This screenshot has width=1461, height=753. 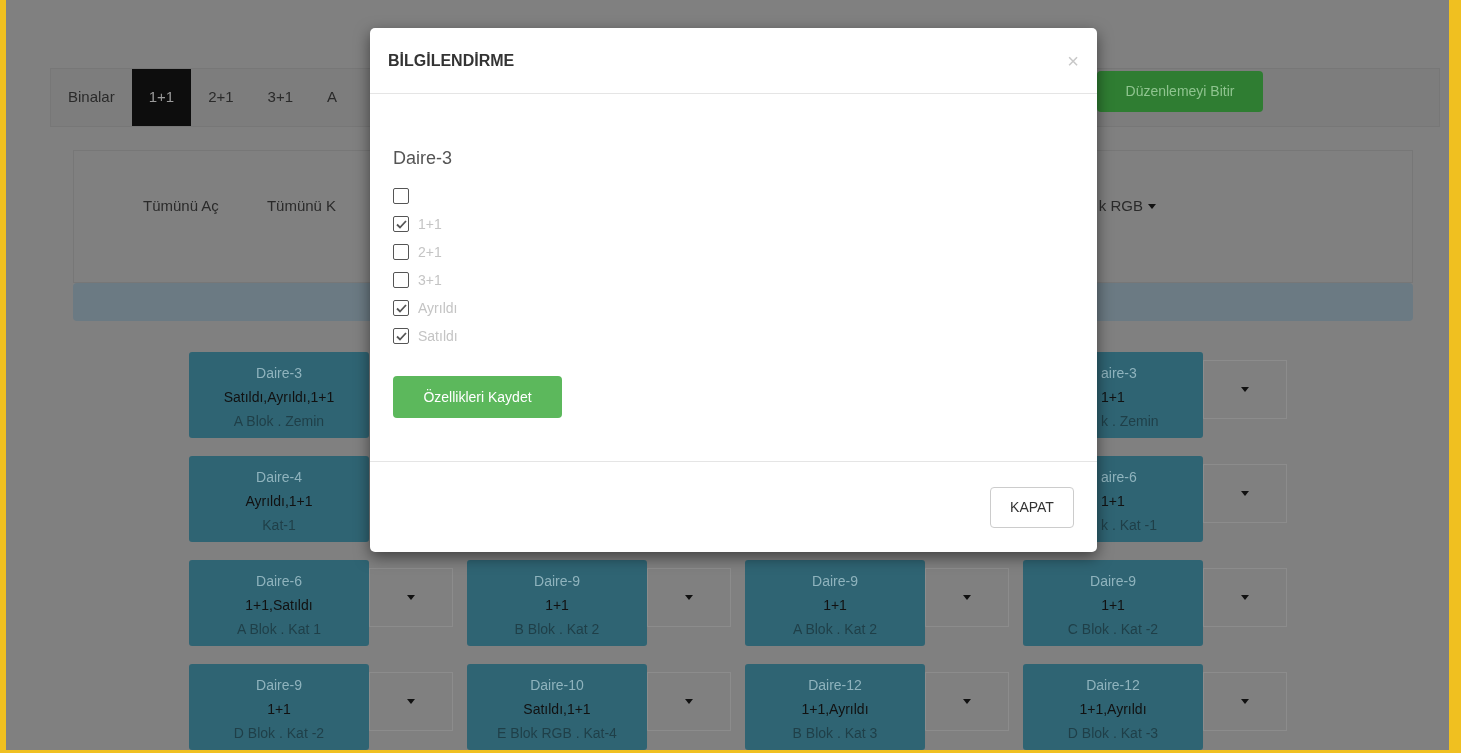 What do you see at coordinates (557, 685) in the screenshot?
I see `apartment-title: Daire-10` at bounding box center [557, 685].